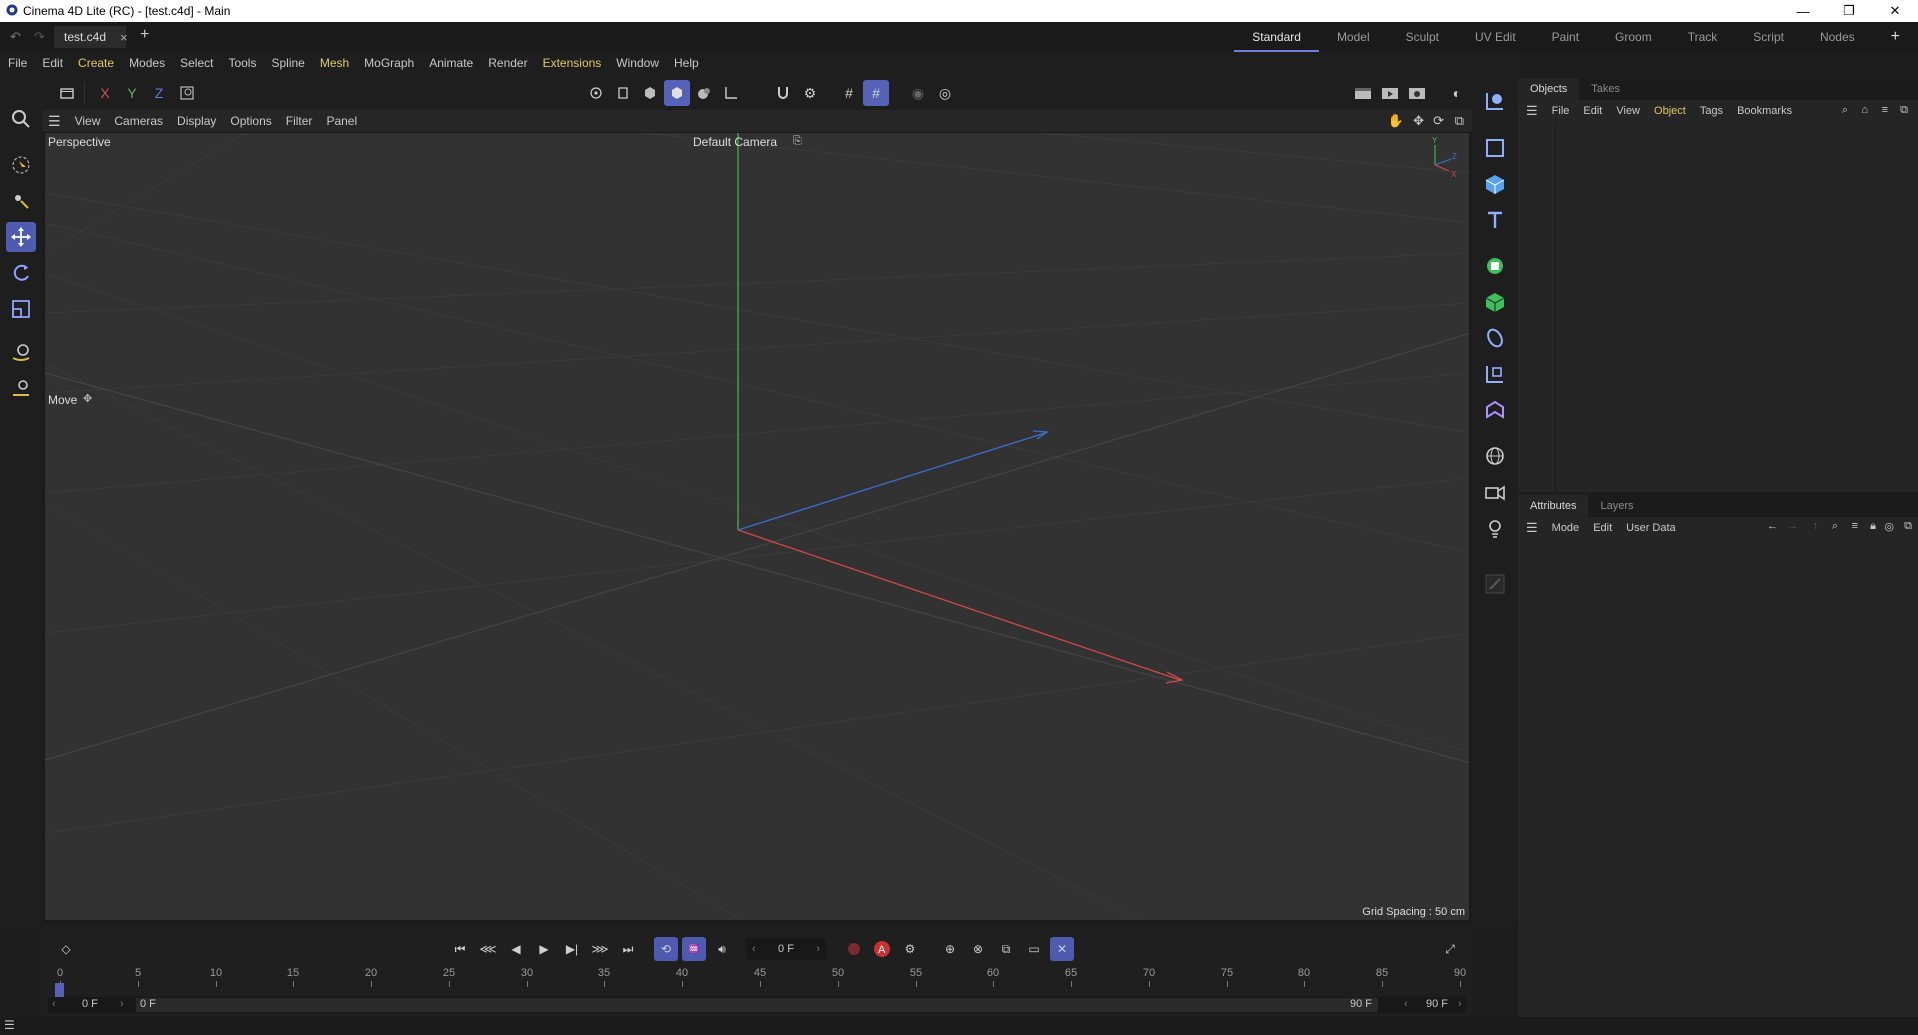  What do you see at coordinates (1565, 37) in the screenshot?
I see `layout-paint: Paint` at bounding box center [1565, 37].